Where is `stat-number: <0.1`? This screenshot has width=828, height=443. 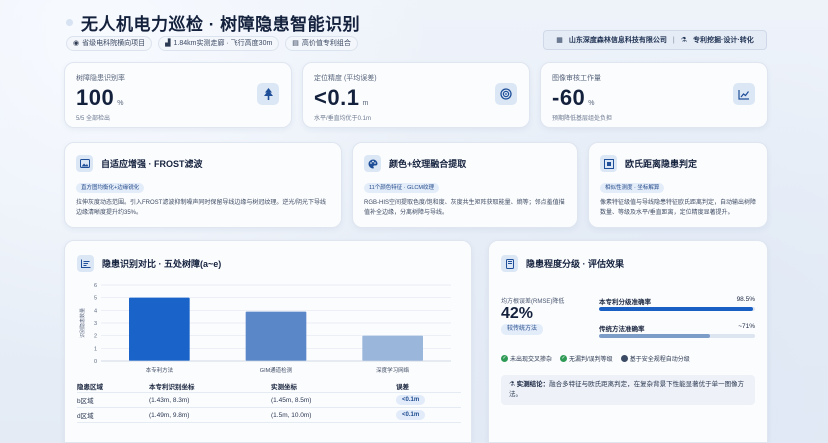 stat-number: <0.1 is located at coordinates (337, 97).